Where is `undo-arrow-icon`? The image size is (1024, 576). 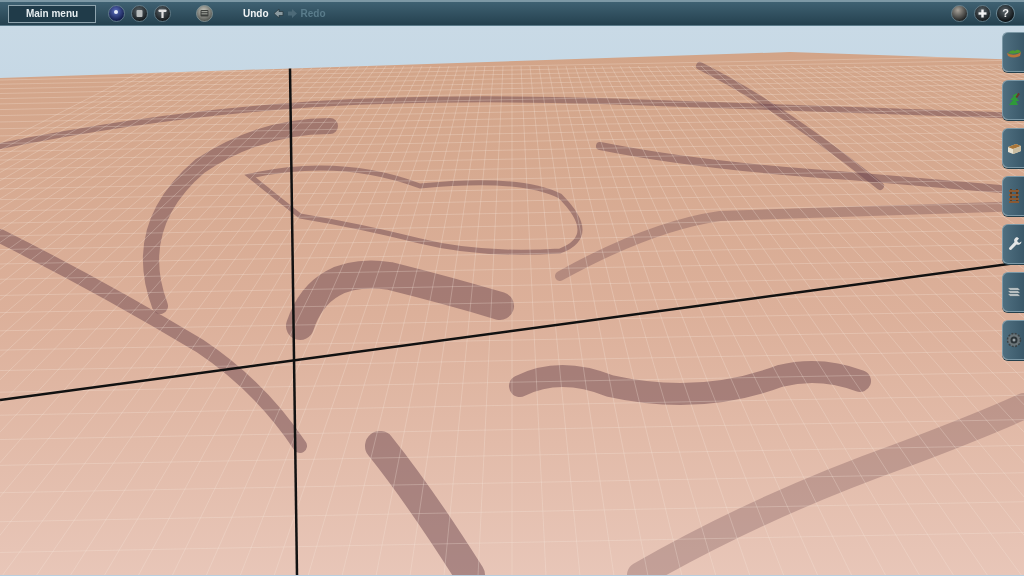 undo-arrow-icon is located at coordinates (278, 13).